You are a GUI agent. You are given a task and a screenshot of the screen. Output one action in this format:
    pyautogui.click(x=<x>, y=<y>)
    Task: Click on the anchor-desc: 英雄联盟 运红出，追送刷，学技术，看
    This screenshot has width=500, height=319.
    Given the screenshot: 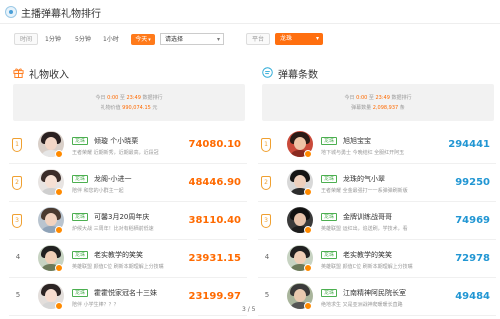 What is the action you would take?
    pyautogui.click(x=364, y=229)
    